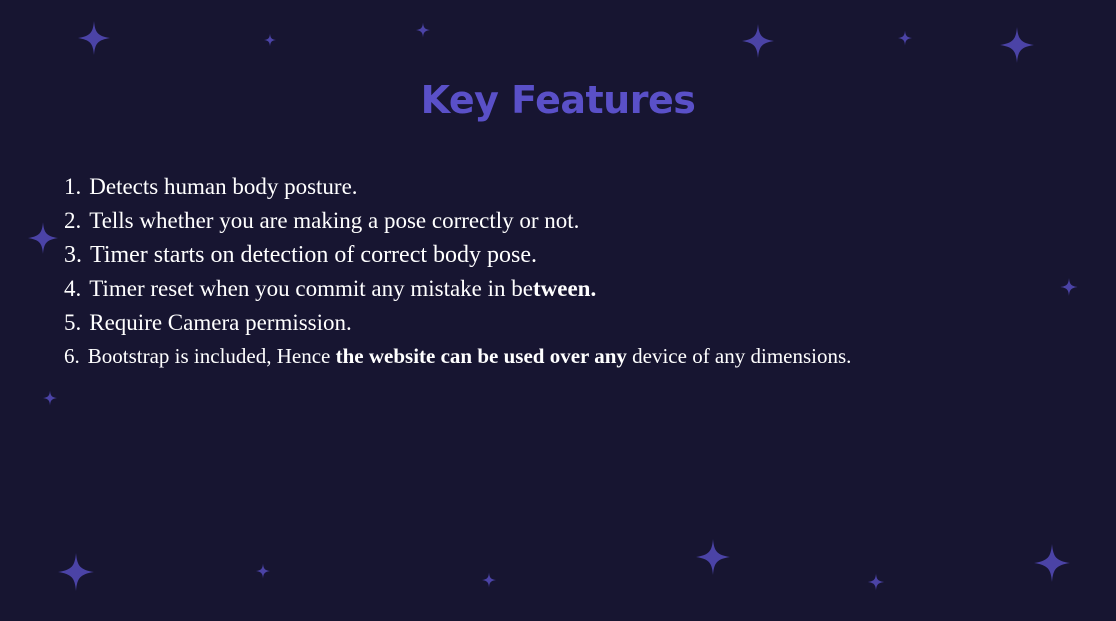 Image resolution: width=1116 pixels, height=621 pixels. I want to click on list-item: 1. Detects human body posture., so click(457, 187).